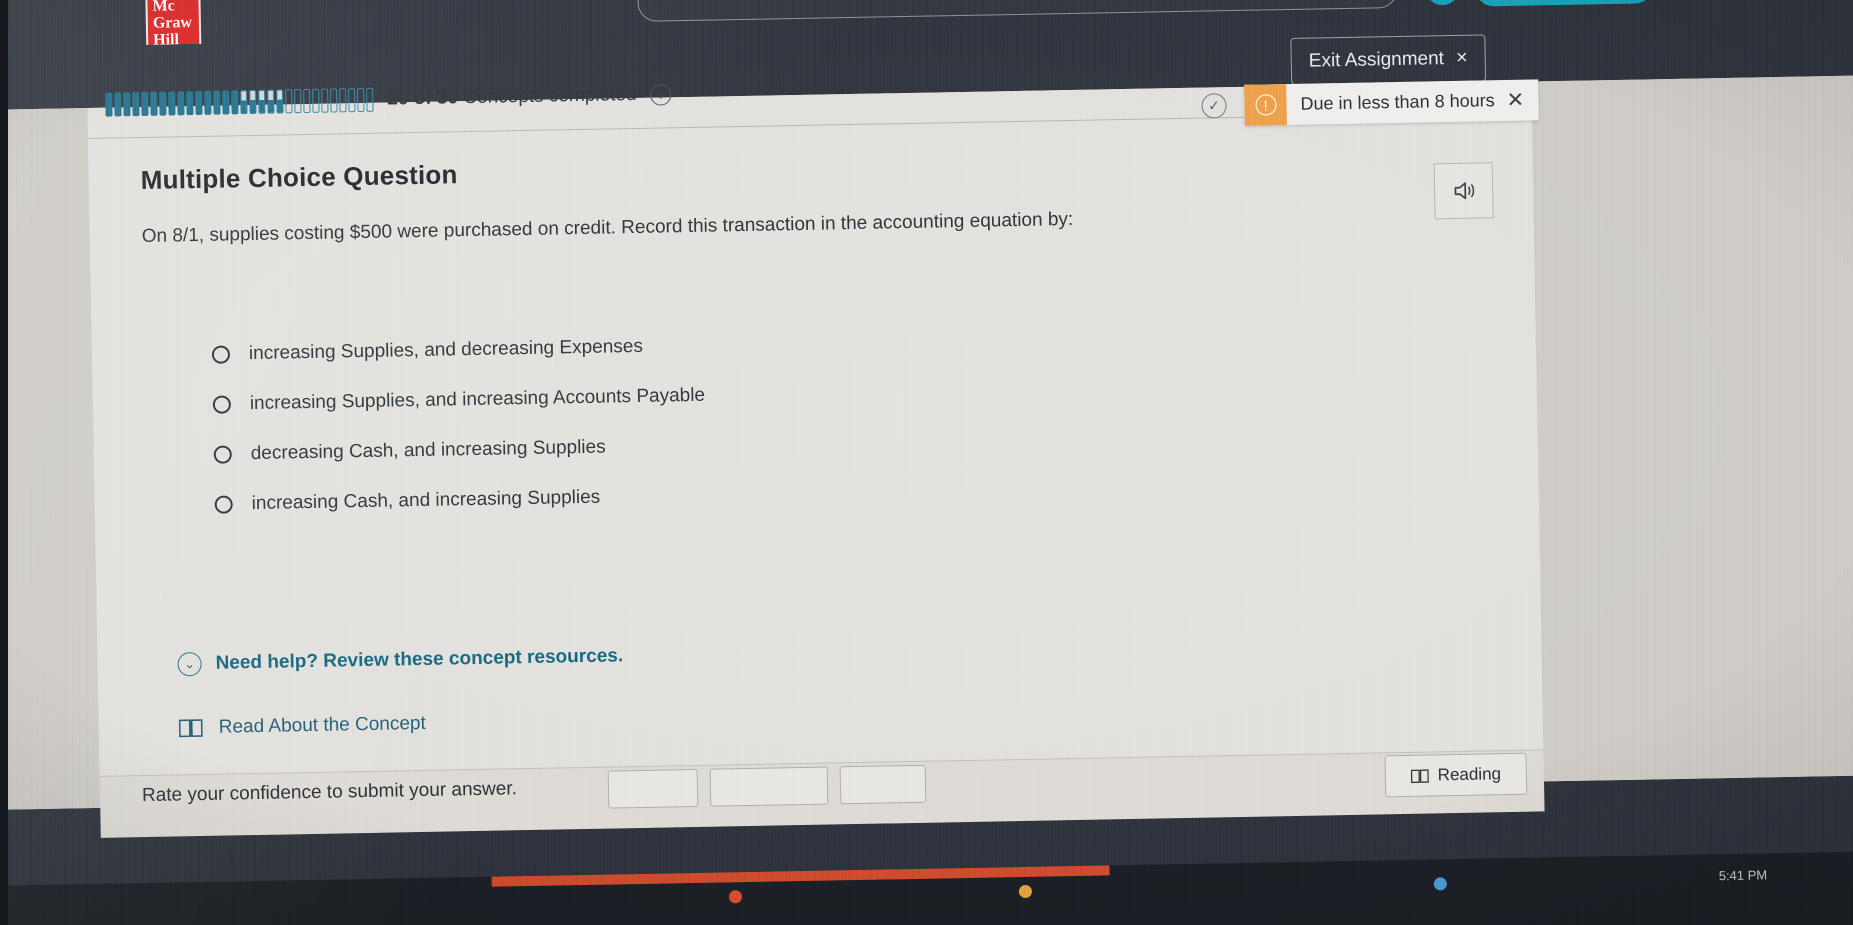 The height and width of the screenshot is (925, 1853). I want to click on read-about-label: Read About the Concept, so click(322, 725).